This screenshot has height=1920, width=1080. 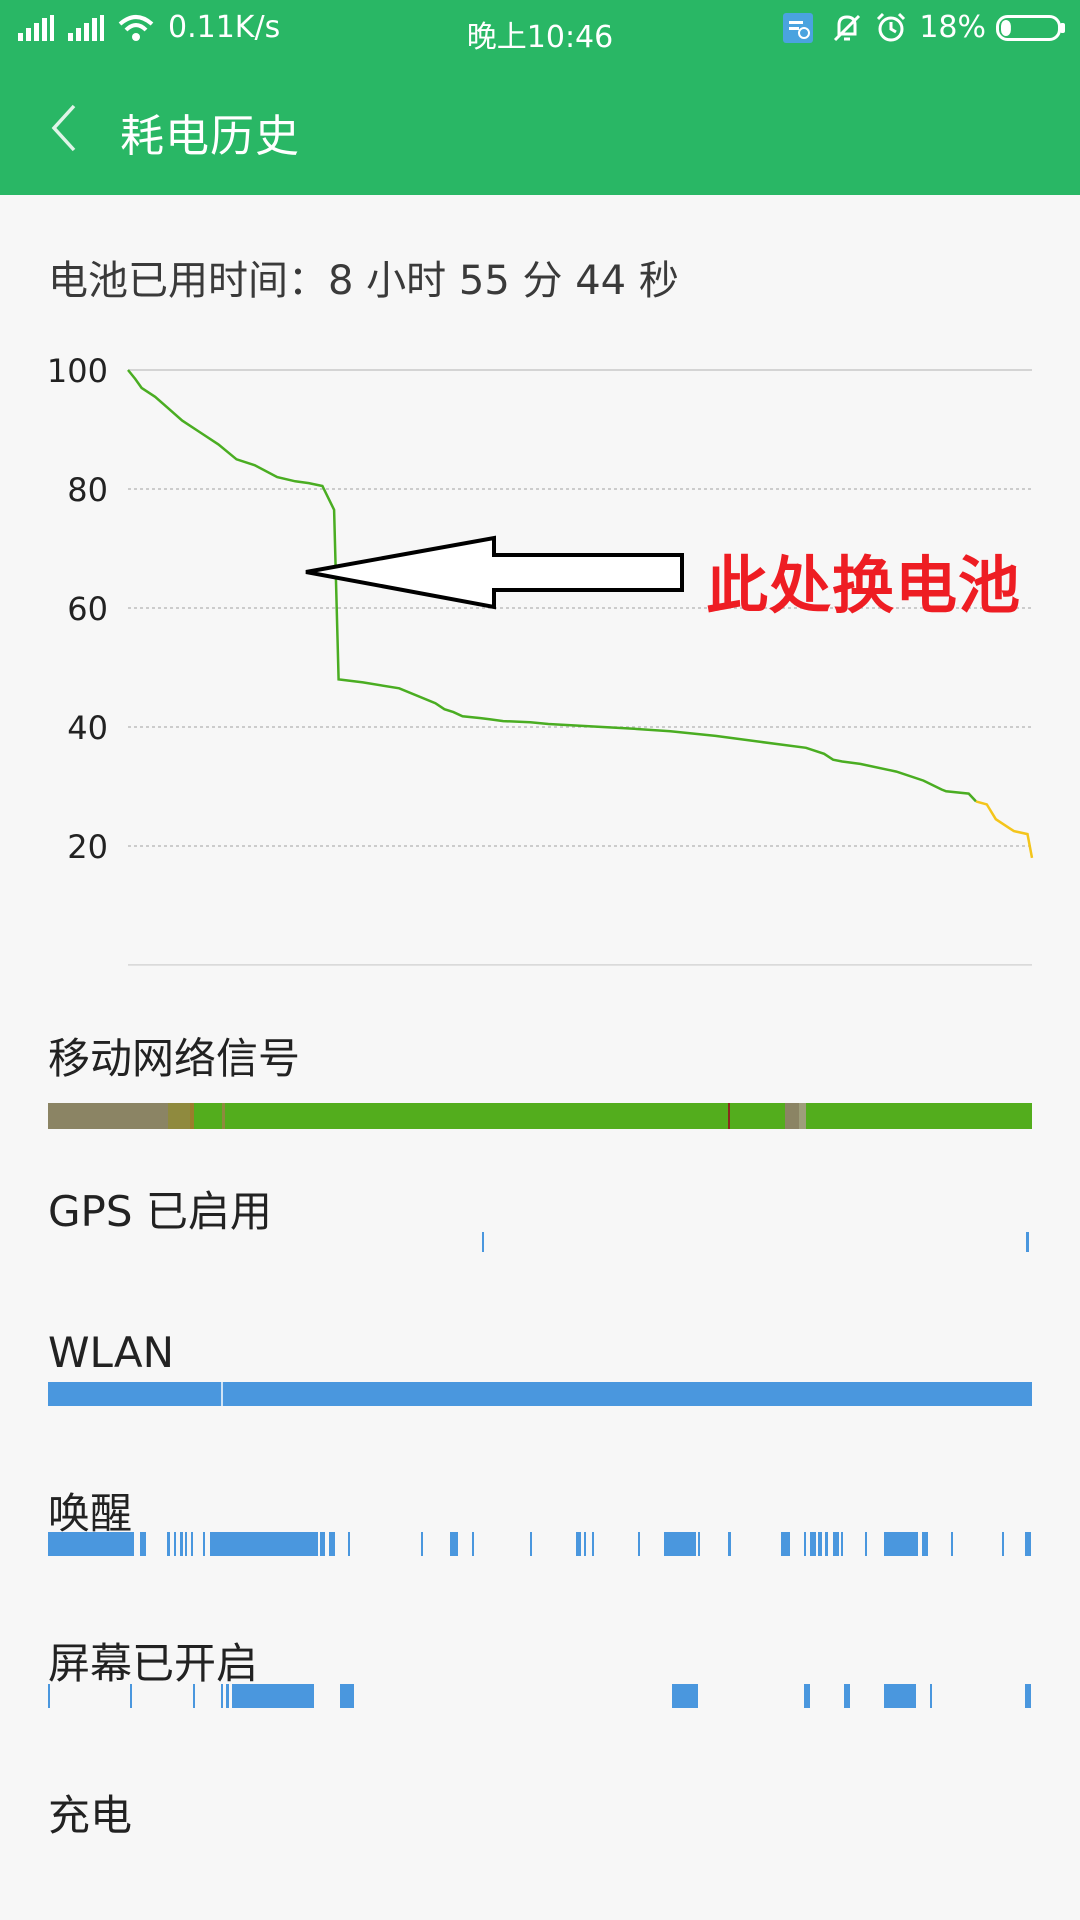 What do you see at coordinates (90, 1815) in the screenshot?
I see `charging-label: 充电` at bounding box center [90, 1815].